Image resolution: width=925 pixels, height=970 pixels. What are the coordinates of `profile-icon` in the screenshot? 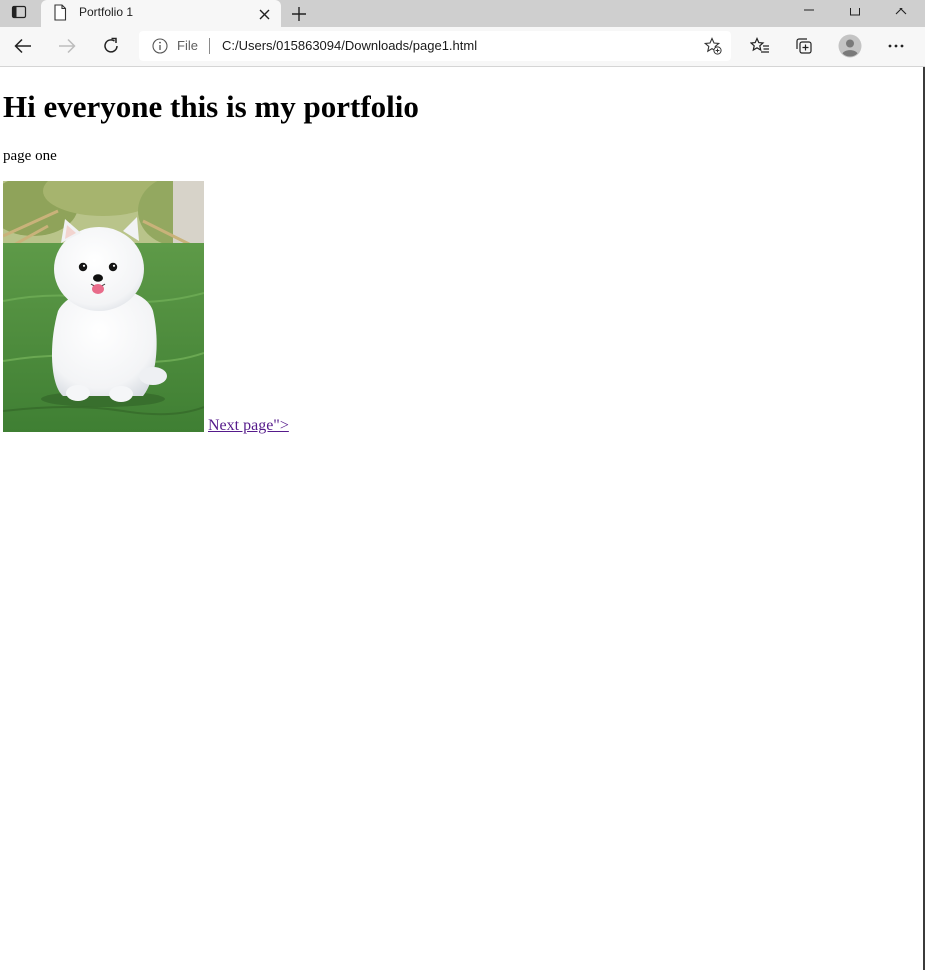 It's located at (850, 46).